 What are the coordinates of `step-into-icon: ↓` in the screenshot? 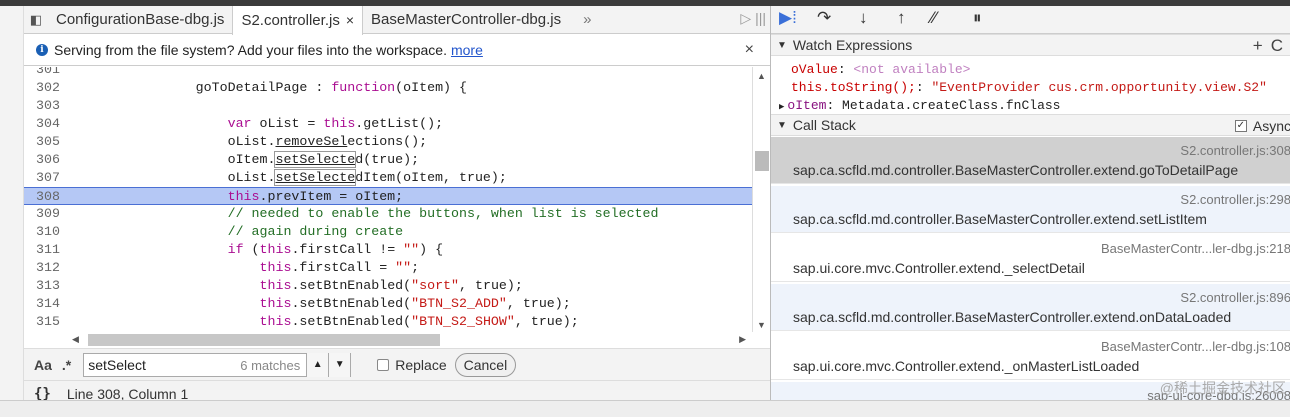 It's located at (863, 18).